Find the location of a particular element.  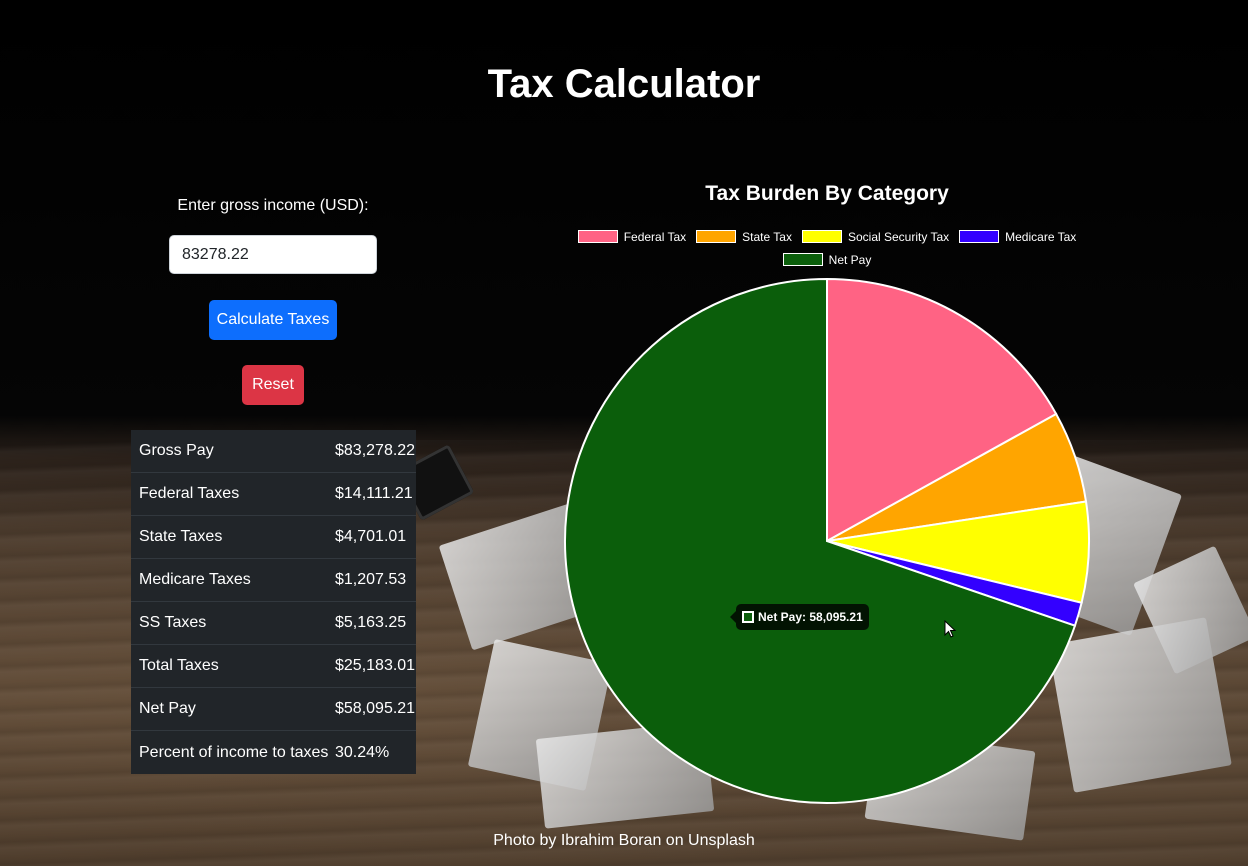

mouse-pointer-icon is located at coordinates (950, 629).